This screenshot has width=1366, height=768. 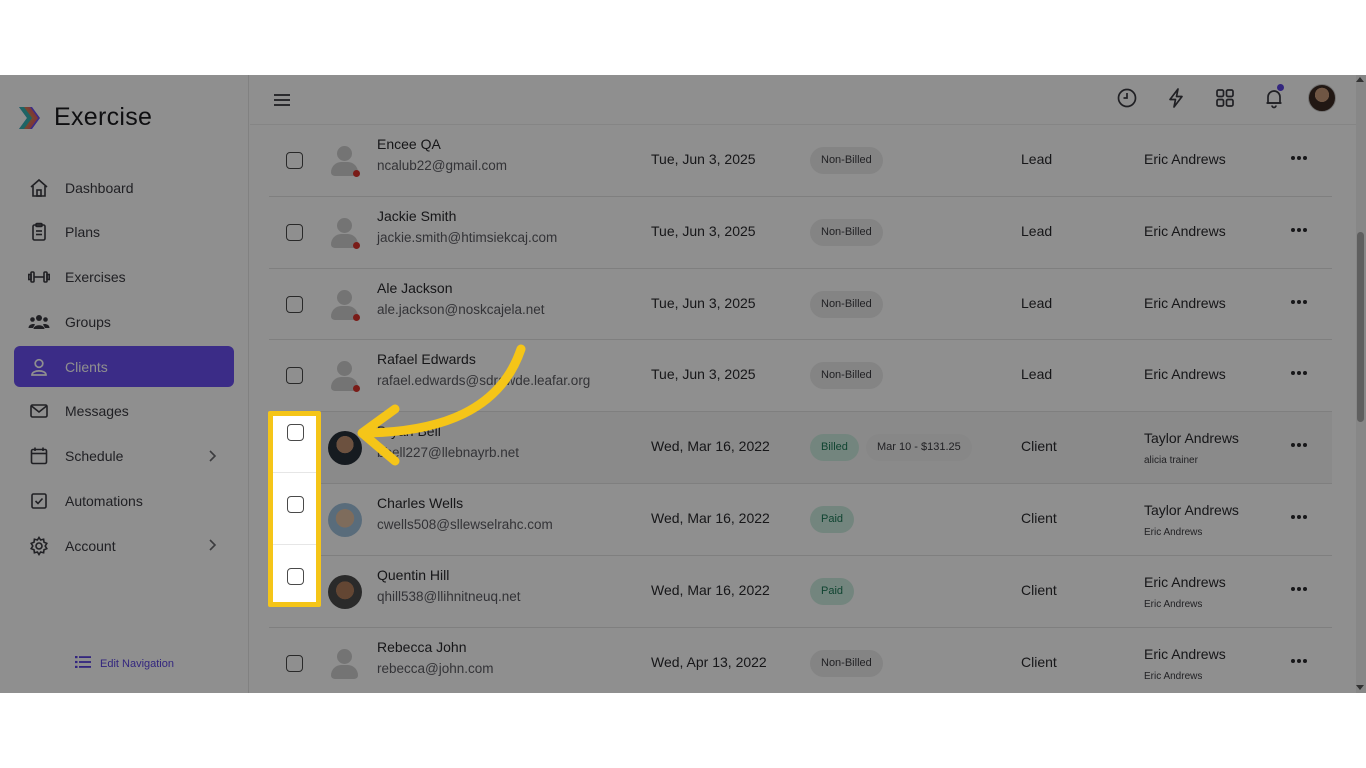 I want to click on trainer-name: Taylor Andrews, so click(x=1191, y=438).